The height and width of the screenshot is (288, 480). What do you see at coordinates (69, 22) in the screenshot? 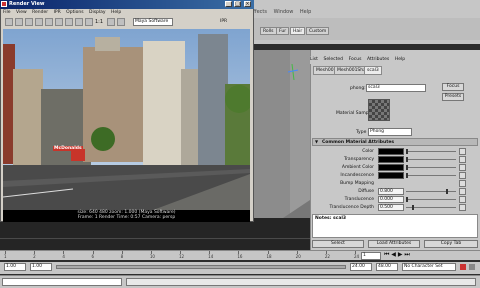
I see `red-channel-icon` at bounding box center [69, 22].